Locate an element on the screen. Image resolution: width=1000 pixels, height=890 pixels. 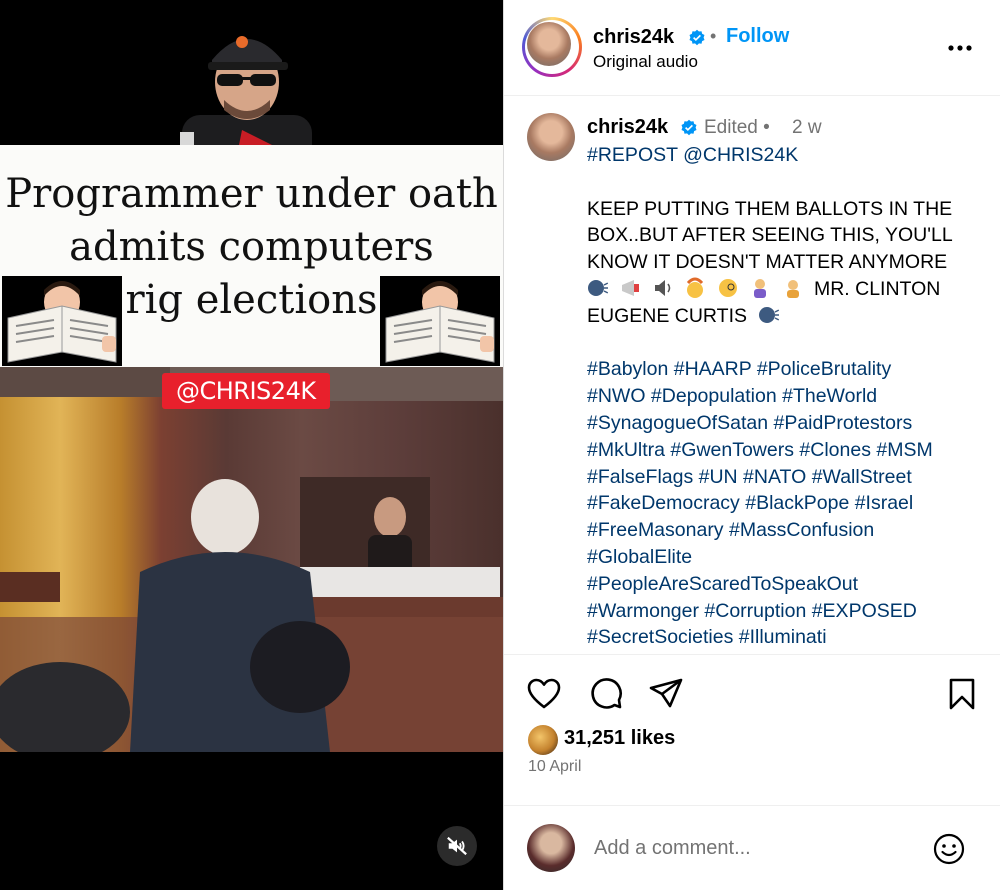
hashtag-line: #Warmonger #Corruption #EXPOSED is located at coordinates (787, 611).